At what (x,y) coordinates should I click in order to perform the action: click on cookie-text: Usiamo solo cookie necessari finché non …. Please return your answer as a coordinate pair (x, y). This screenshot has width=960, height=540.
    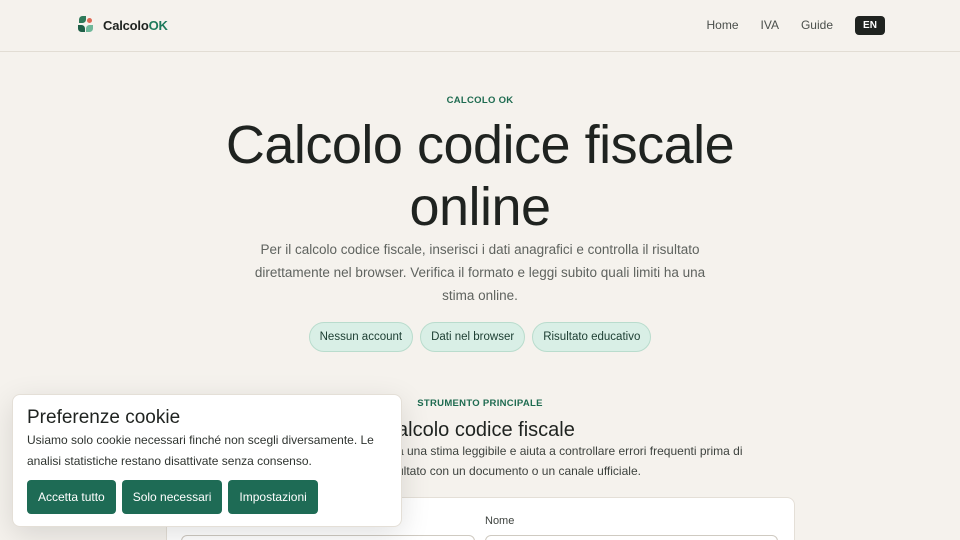
    Looking at the image, I should click on (200, 450).